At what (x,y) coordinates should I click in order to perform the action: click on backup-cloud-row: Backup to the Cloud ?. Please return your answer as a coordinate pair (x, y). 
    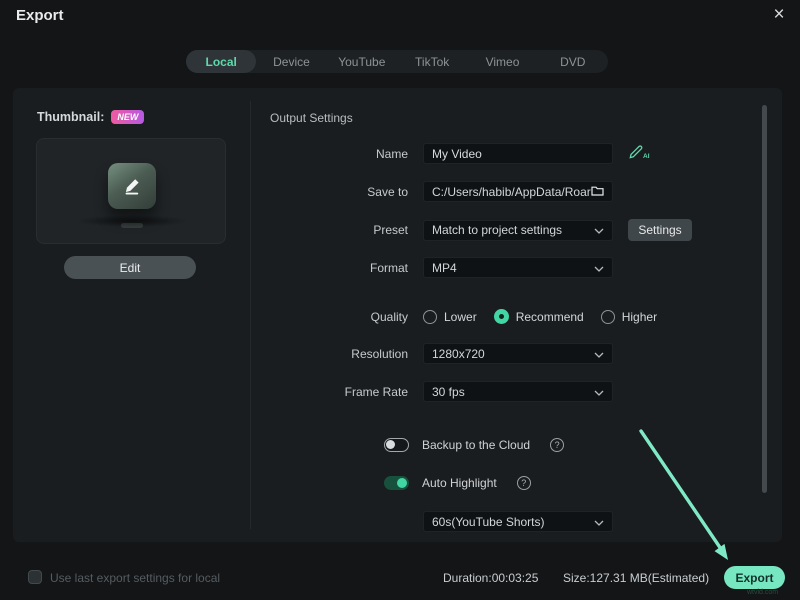
    Looking at the image, I should click on (474, 445).